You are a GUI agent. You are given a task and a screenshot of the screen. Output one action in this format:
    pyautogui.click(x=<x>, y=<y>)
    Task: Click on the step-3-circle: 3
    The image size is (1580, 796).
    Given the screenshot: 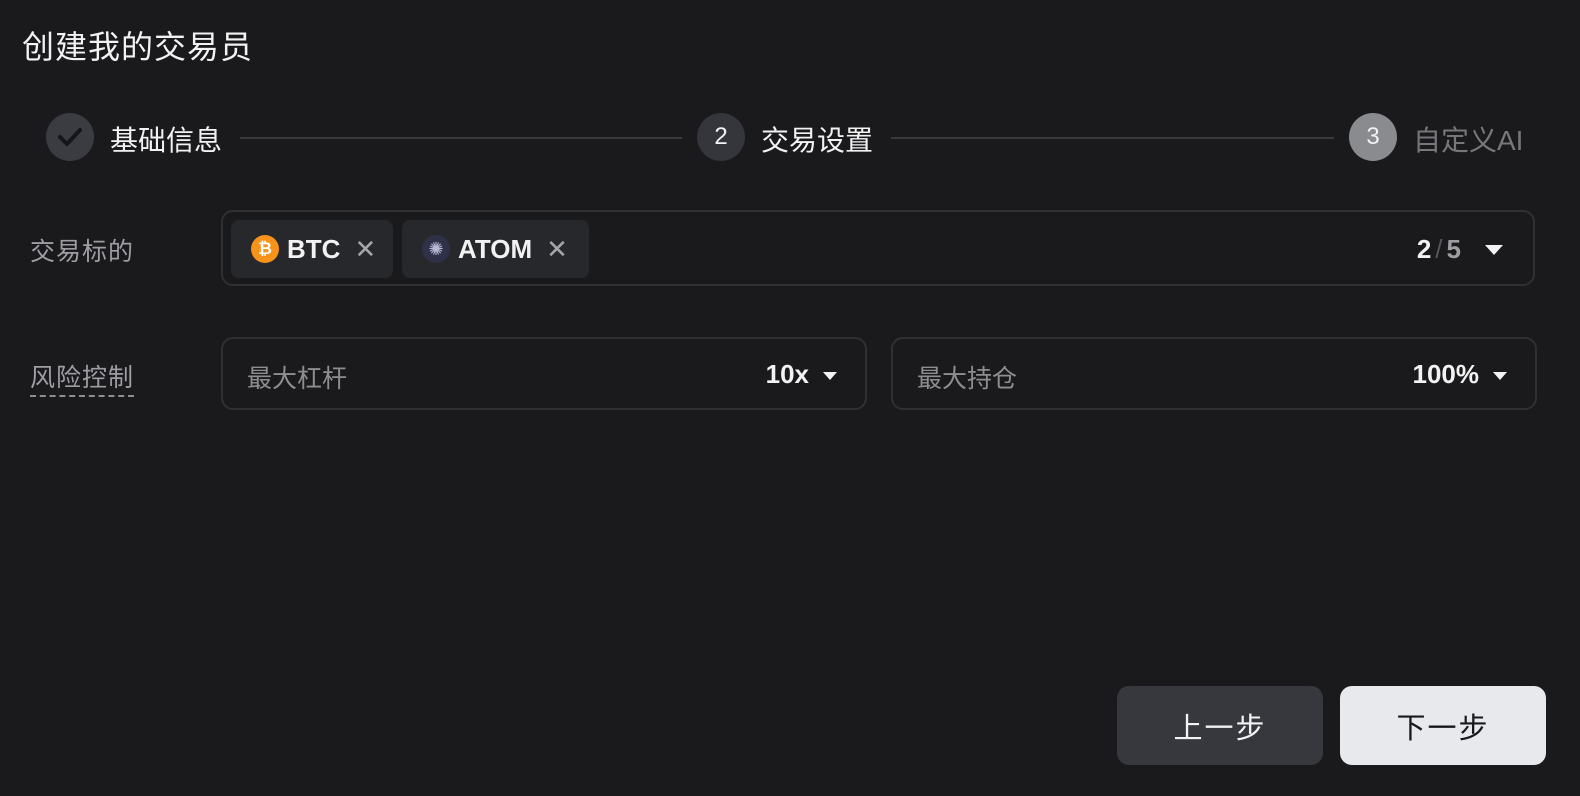 What is the action you would take?
    pyautogui.click(x=1373, y=137)
    